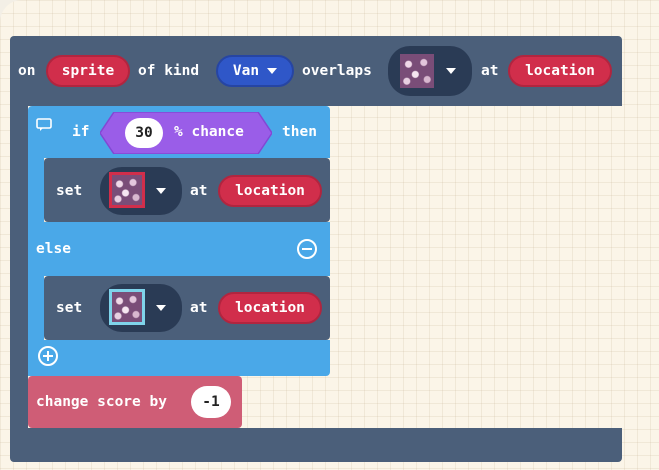  I want to click on location-variable-label-1: location, so click(270, 191).